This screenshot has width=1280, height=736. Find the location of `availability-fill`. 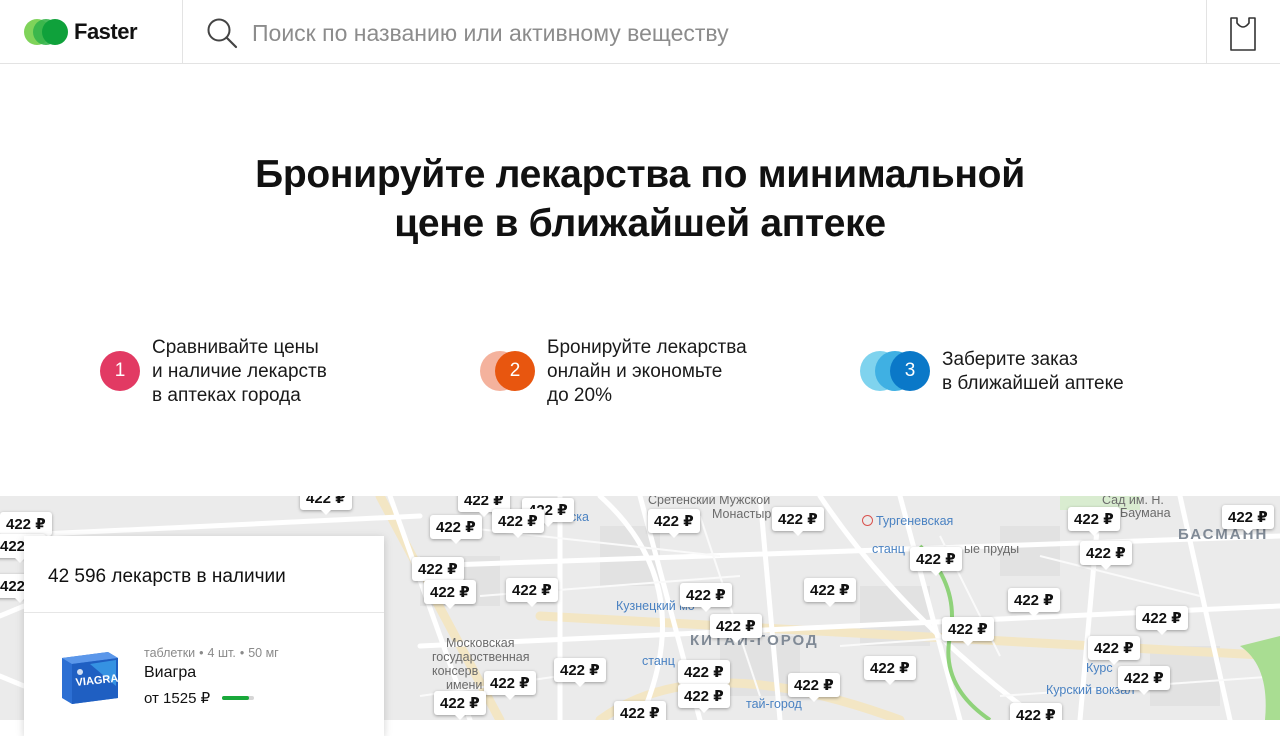

availability-fill is located at coordinates (236, 698).